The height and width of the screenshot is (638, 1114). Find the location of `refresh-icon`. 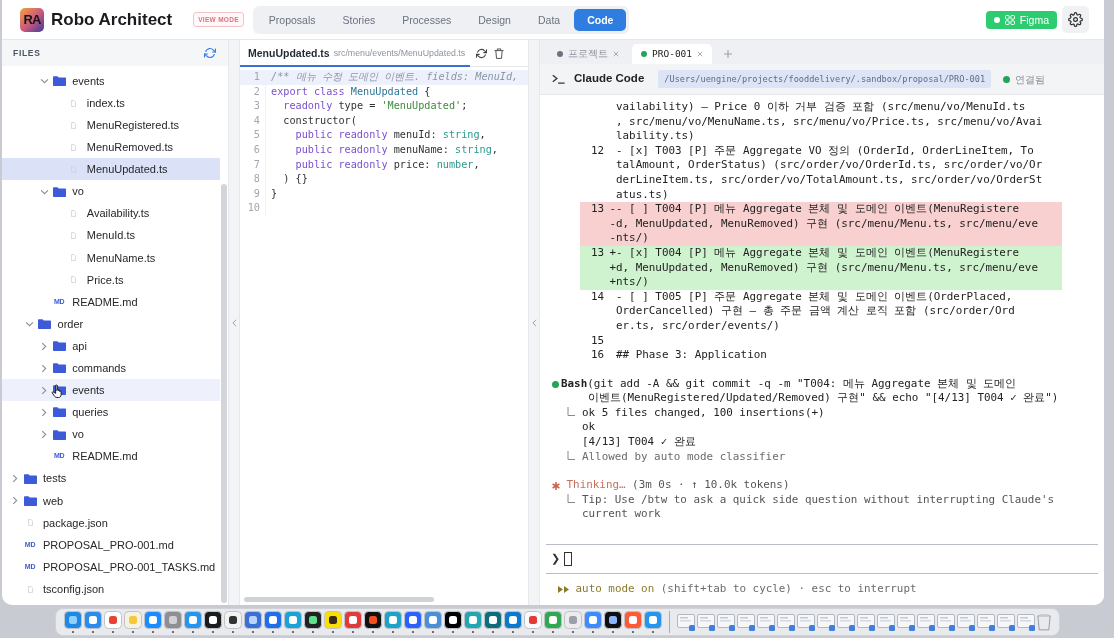

refresh-icon is located at coordinates (482, 53).